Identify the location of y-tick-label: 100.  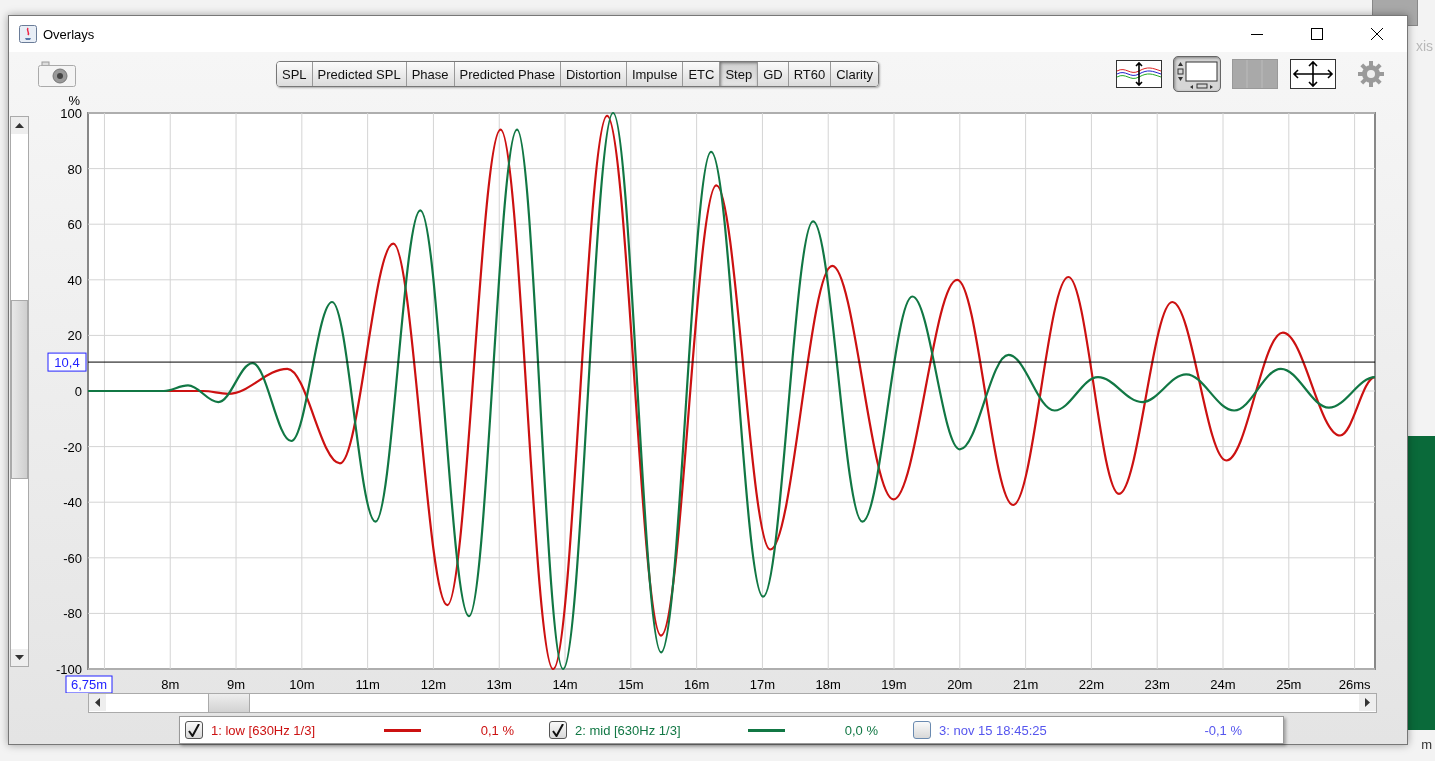
(71, 113).